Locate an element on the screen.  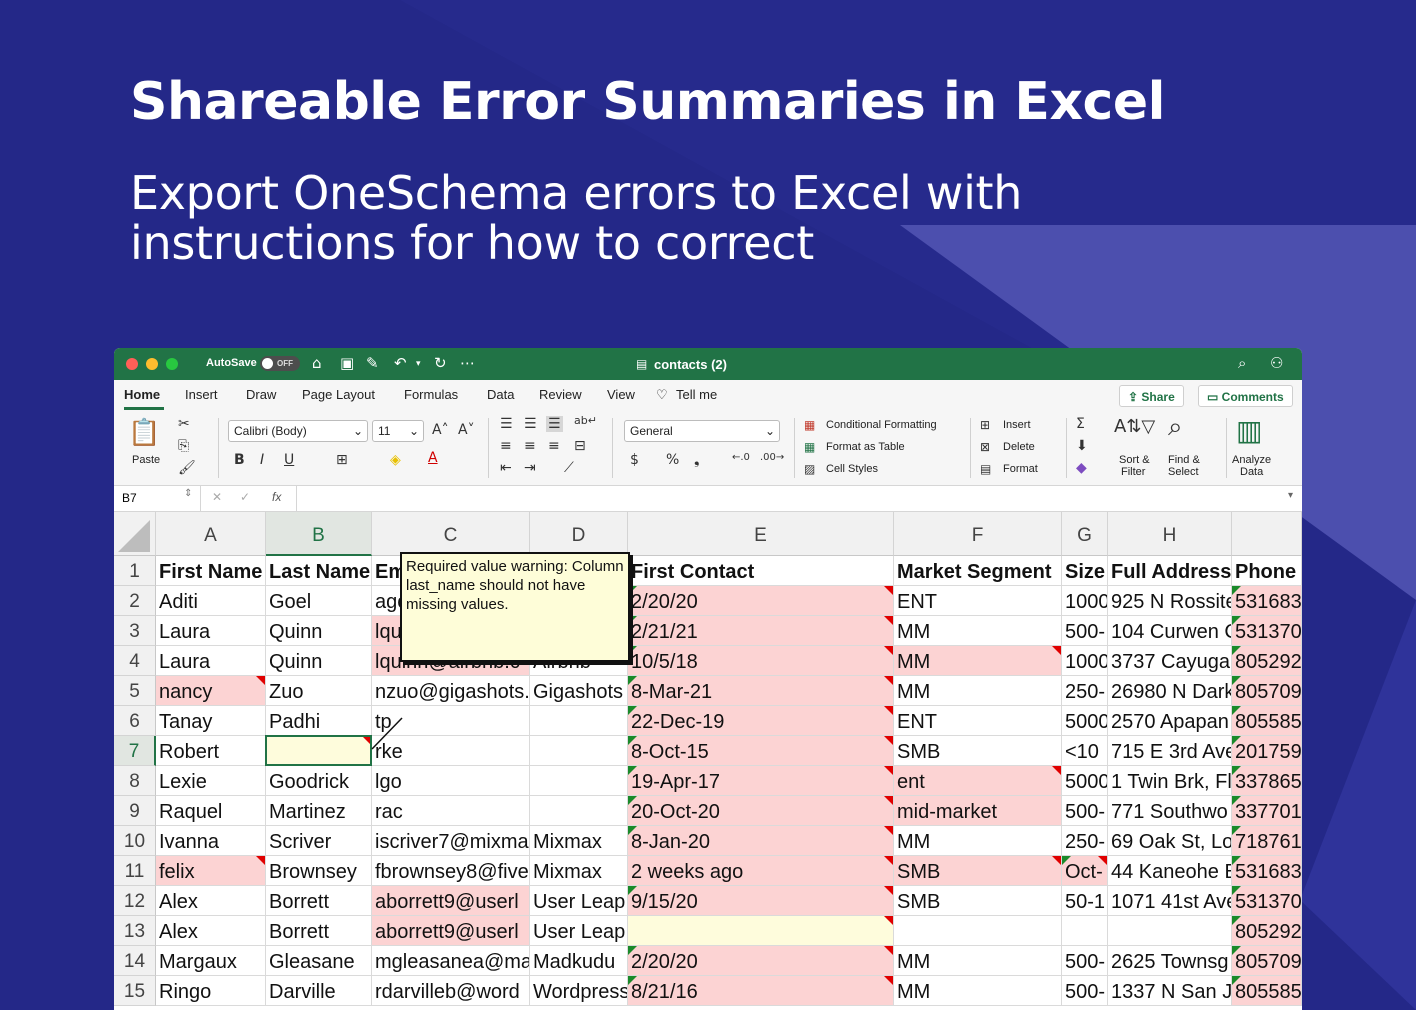
font-size-dropdown: 11 ⌄ is located at coordinates (398, 431).